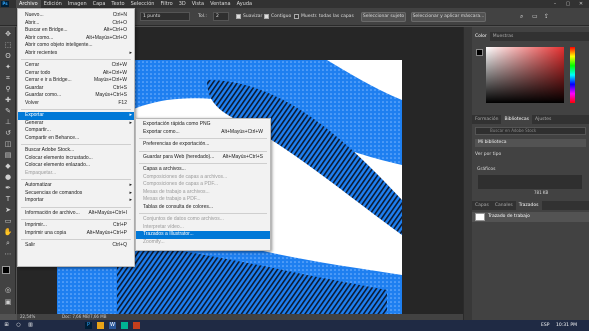 Image resolution: width=589 pixels, height=331 pixels. I want to click on tab-swatches: Muestras, so click(503, 36).